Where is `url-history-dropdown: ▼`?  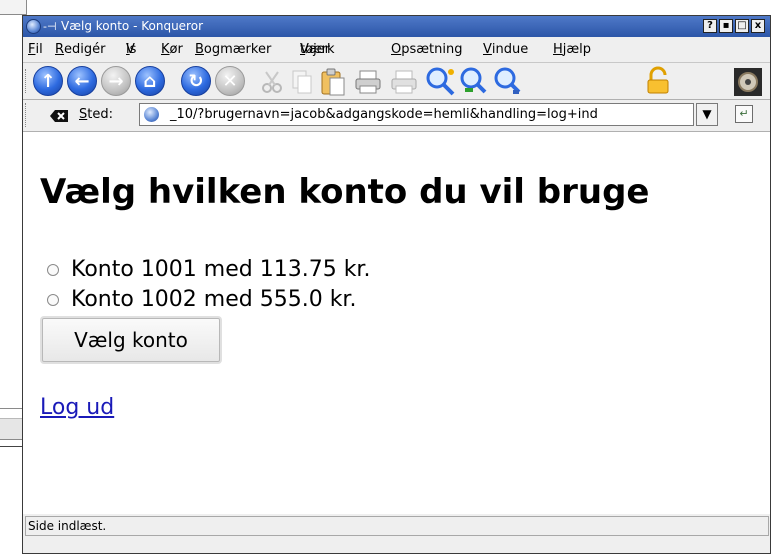
url-history-dropdown: ▼ is located at coordinates (707, 114).